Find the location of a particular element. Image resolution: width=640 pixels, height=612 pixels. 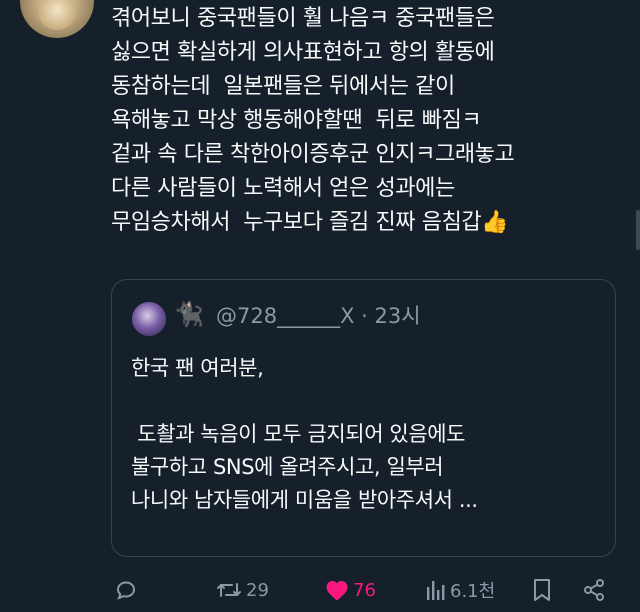

like-count: 76 is located at coordinates (364, 590).